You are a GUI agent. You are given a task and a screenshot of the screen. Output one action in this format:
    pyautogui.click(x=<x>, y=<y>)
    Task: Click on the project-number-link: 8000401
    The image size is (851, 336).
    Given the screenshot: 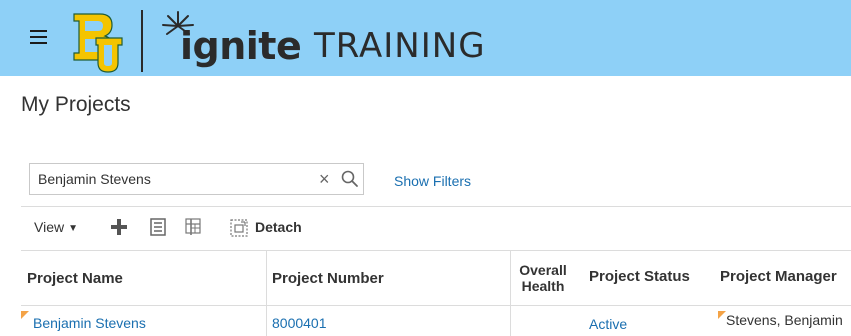 What is the action you would take?
    pyautogui.click(x=299, y=323)
    